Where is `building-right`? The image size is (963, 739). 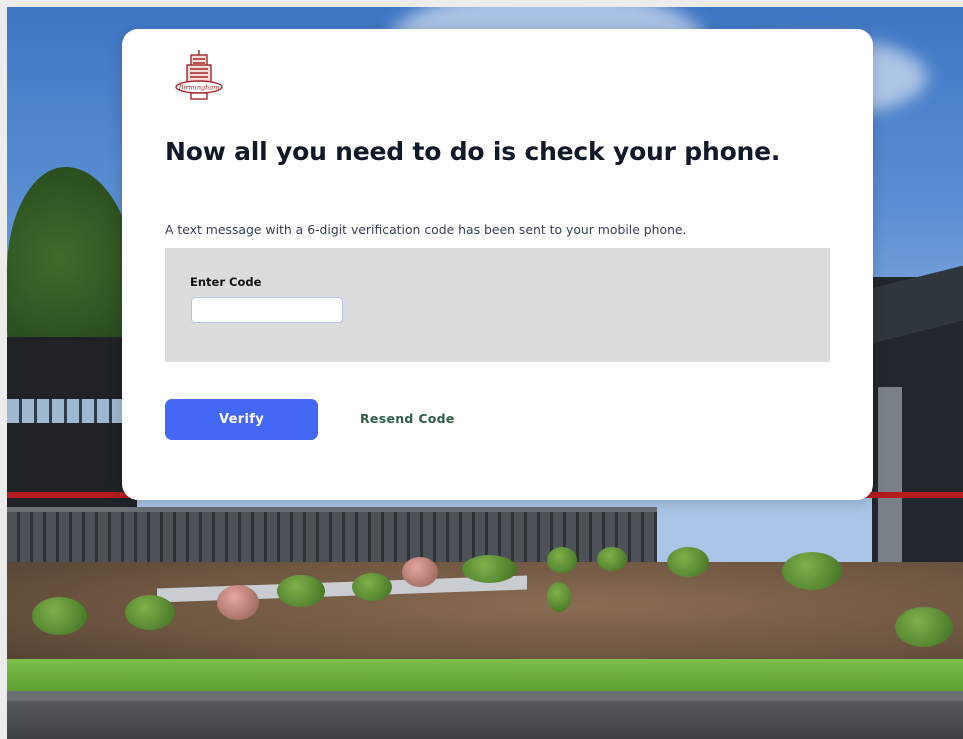
building-right is located at coordinates (917, 436).